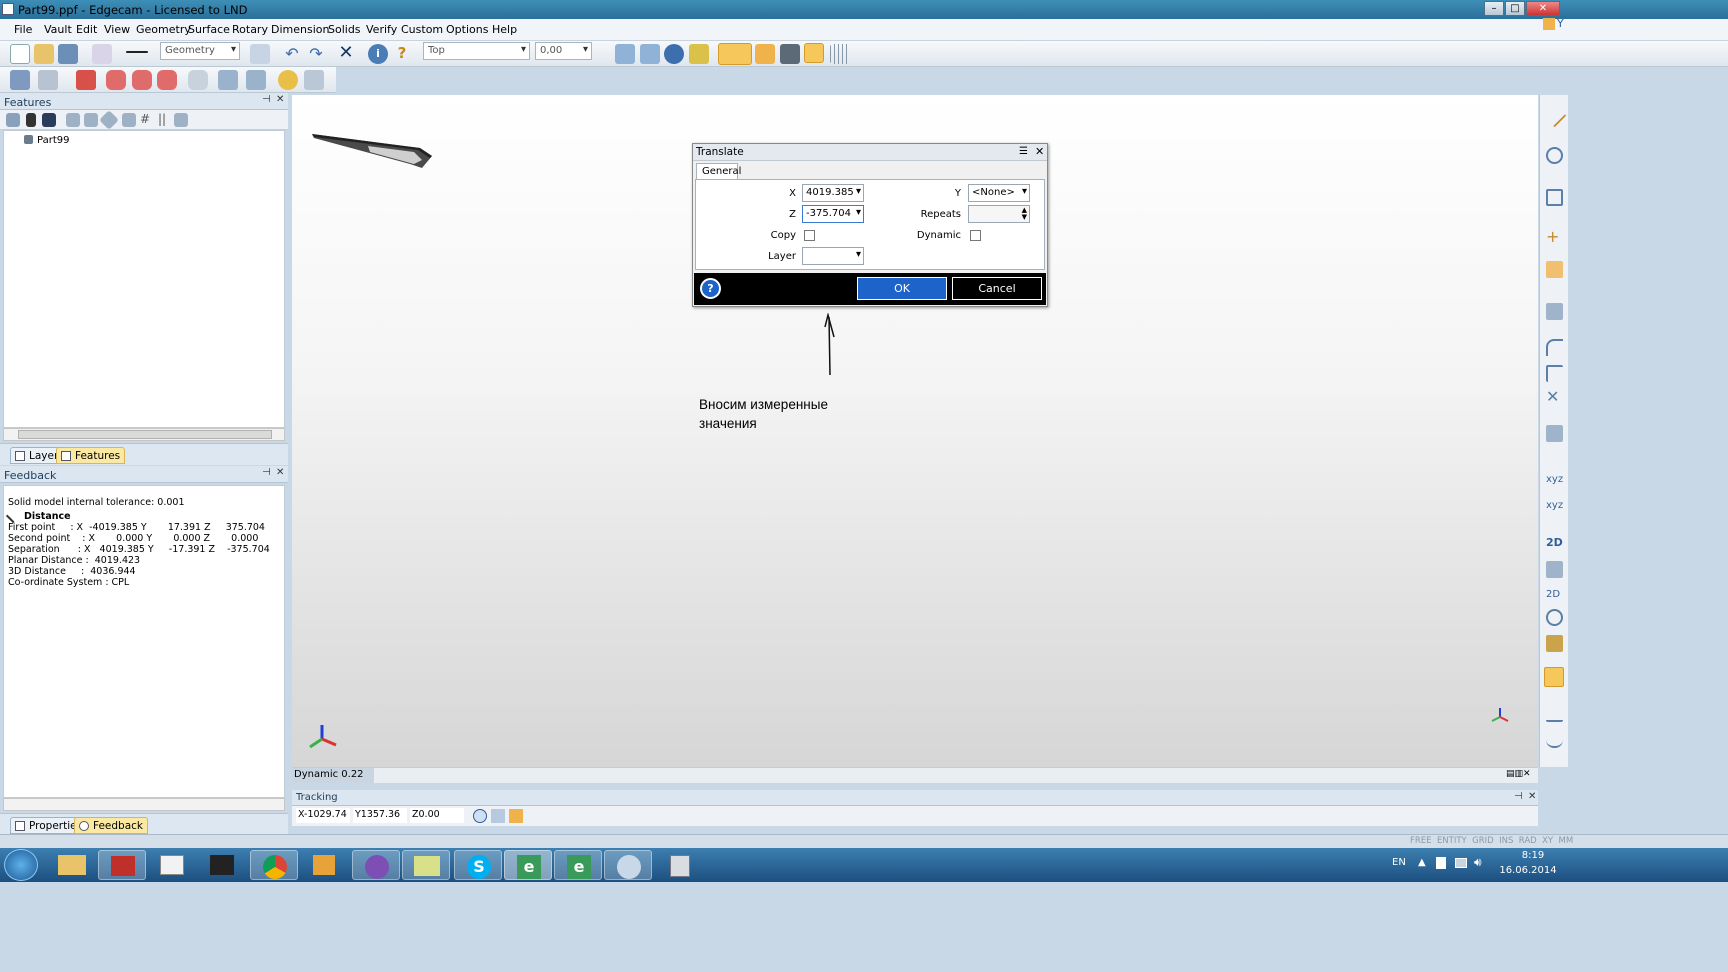 Image resolution: width=1728 pixels, height=972 pixels. What do you see at coordinates (314, 80) in the screenshot?
I see `array-icon` at bounding box center [314, 80].